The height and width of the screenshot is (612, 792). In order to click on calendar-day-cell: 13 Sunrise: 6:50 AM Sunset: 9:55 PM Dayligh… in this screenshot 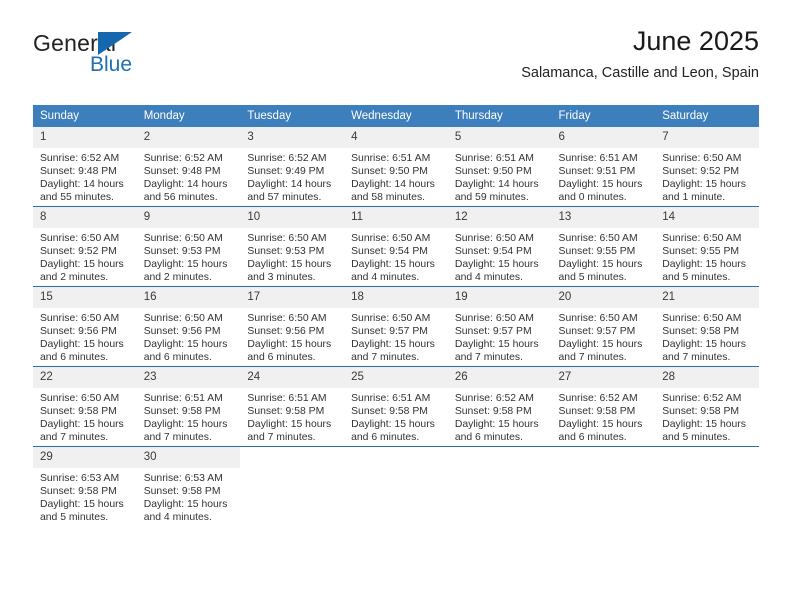, I will do `click(603, 246)`.